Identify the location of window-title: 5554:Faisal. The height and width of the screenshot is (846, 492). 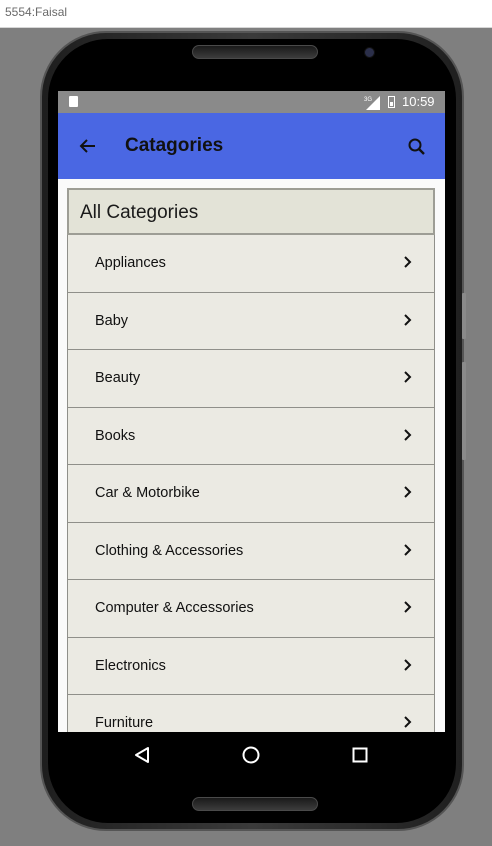
(36, 12).